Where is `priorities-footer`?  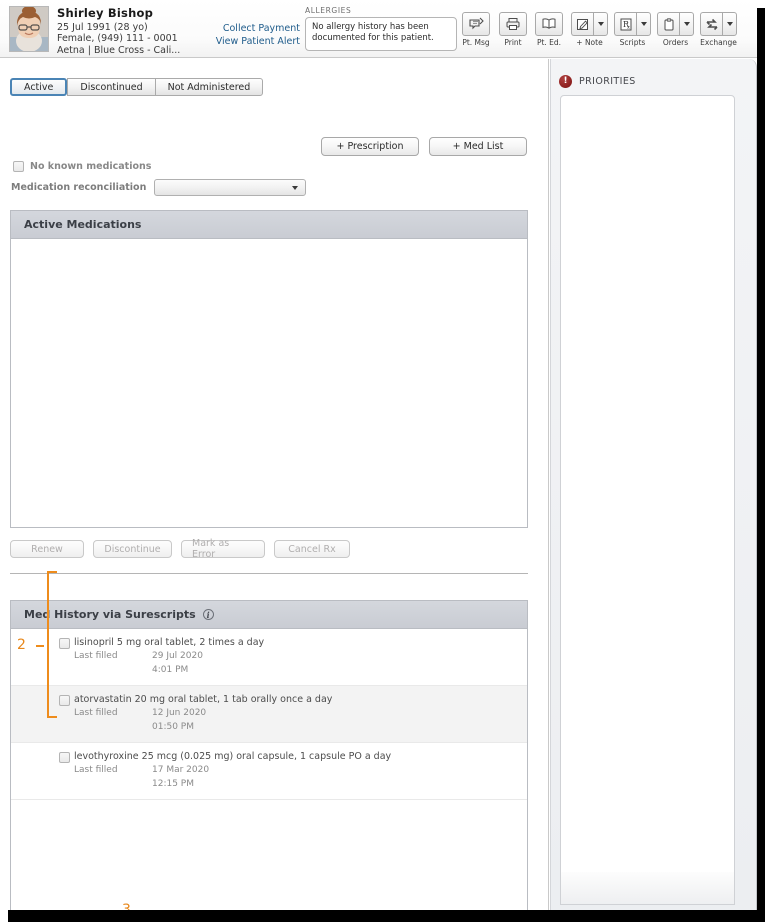
priorities-footer is located at coordinates (647, 888).